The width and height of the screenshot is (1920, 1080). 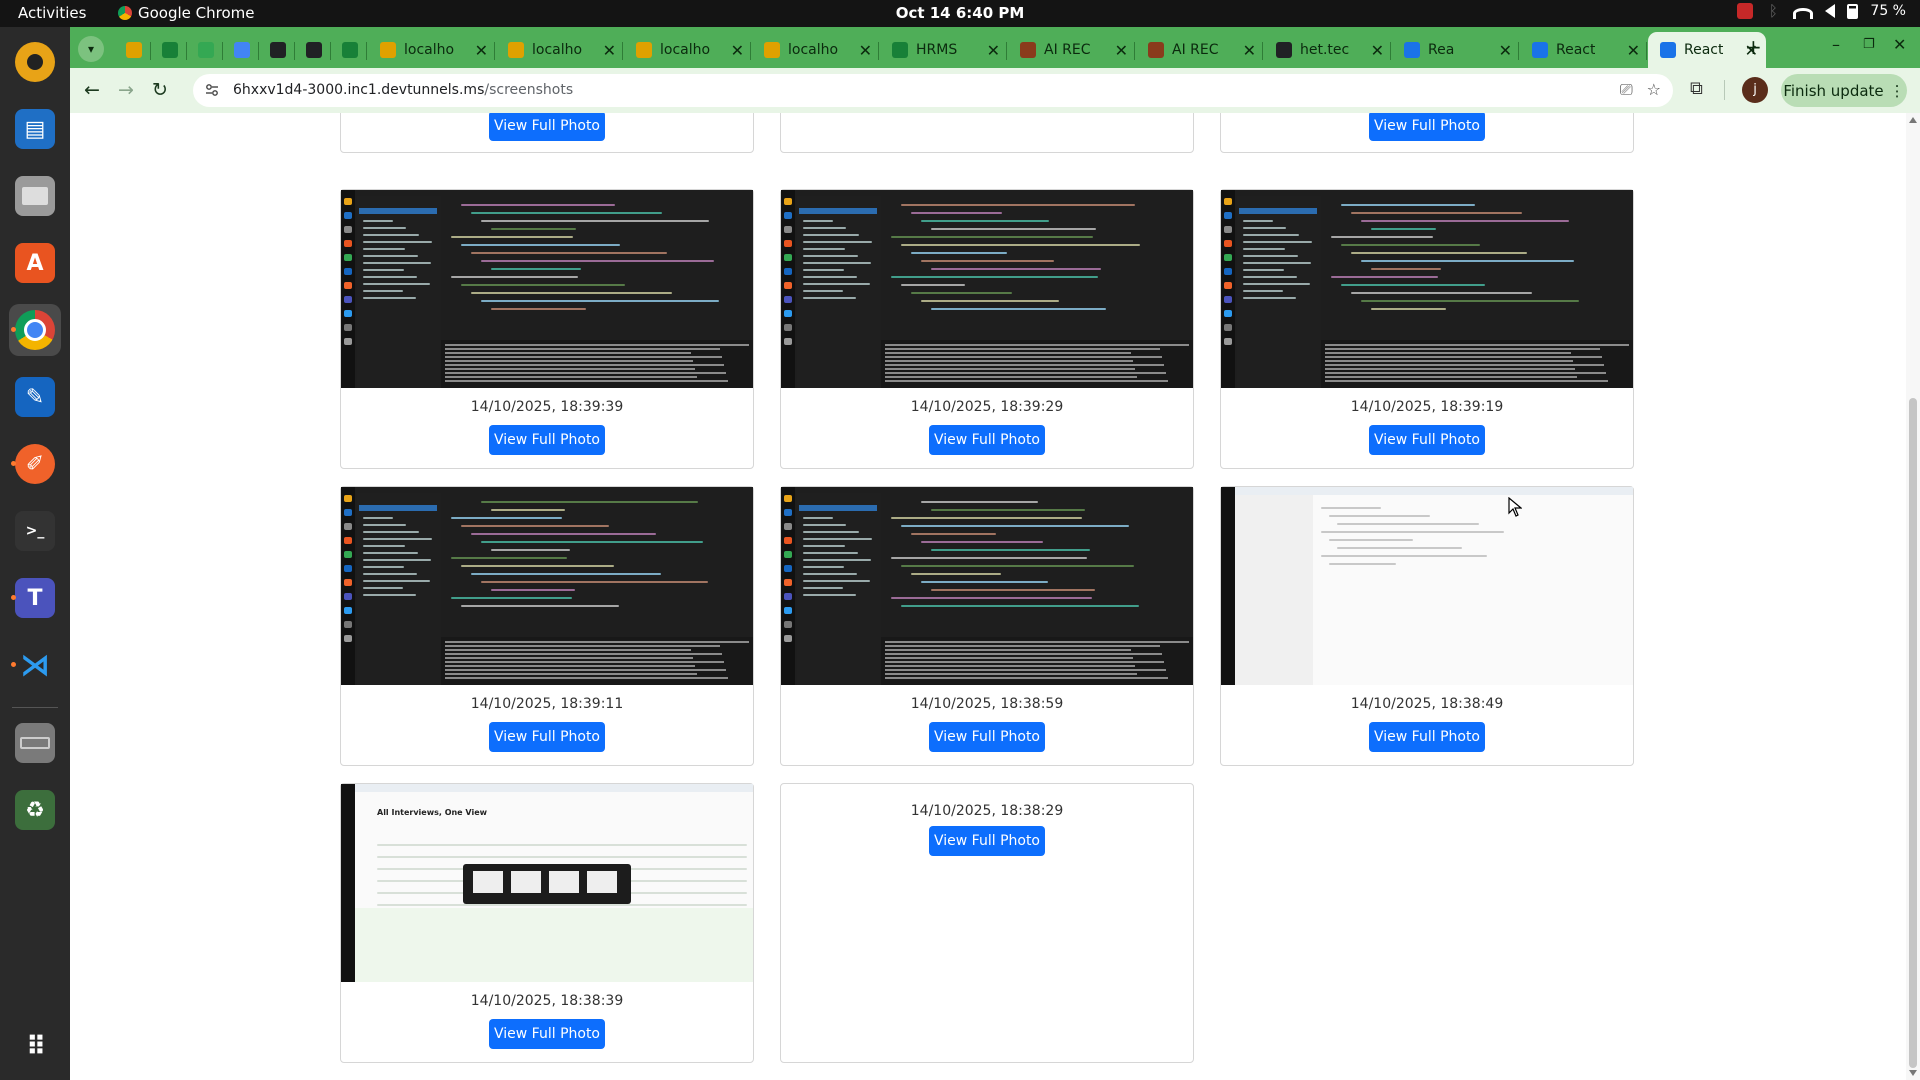 What do you see at coordinates (1753, 47) in the screenshot?
I see `new-tab-button: +` at bounding box center [1753, 47].